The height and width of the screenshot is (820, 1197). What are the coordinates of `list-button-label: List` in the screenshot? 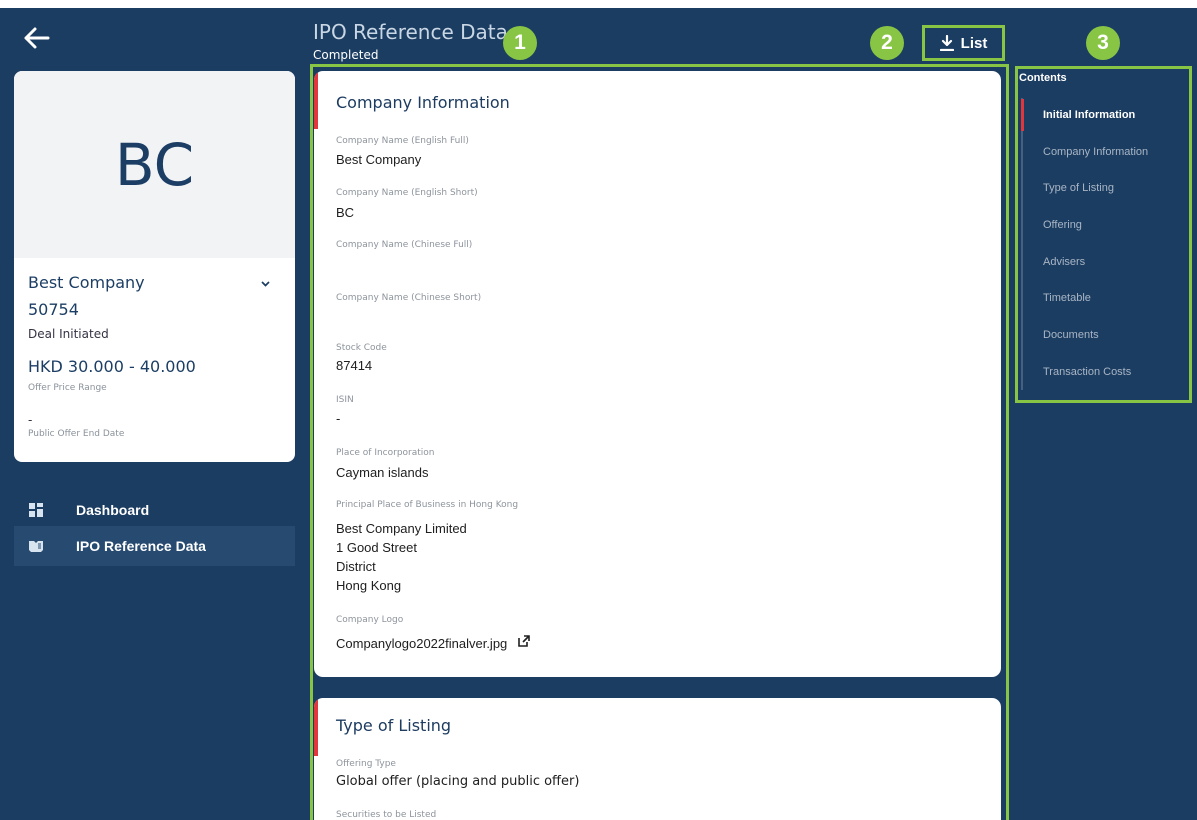 It's located at (974, 43).